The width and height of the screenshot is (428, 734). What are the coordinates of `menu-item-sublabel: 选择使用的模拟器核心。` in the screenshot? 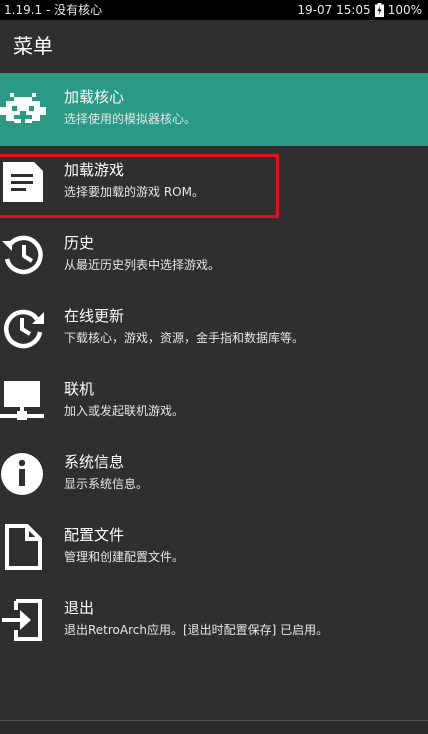 It's located at (130, 119).